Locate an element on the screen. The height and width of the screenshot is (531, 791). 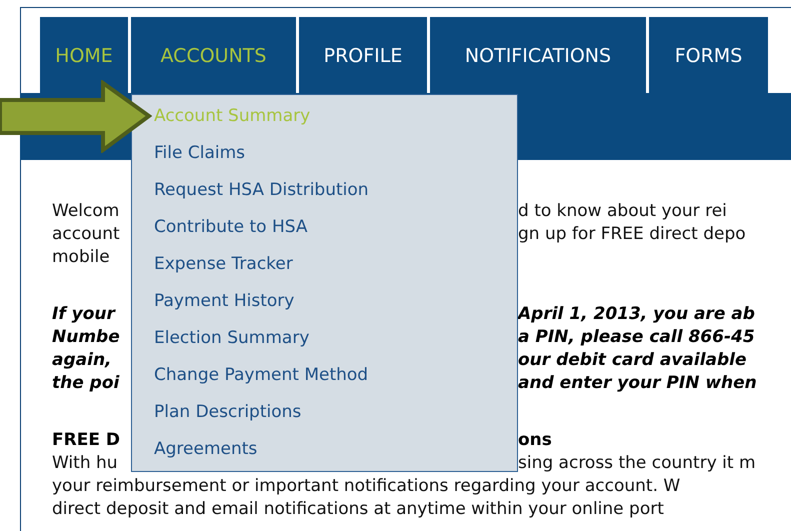
body-text: mobile is located at coordinates (81, 257).